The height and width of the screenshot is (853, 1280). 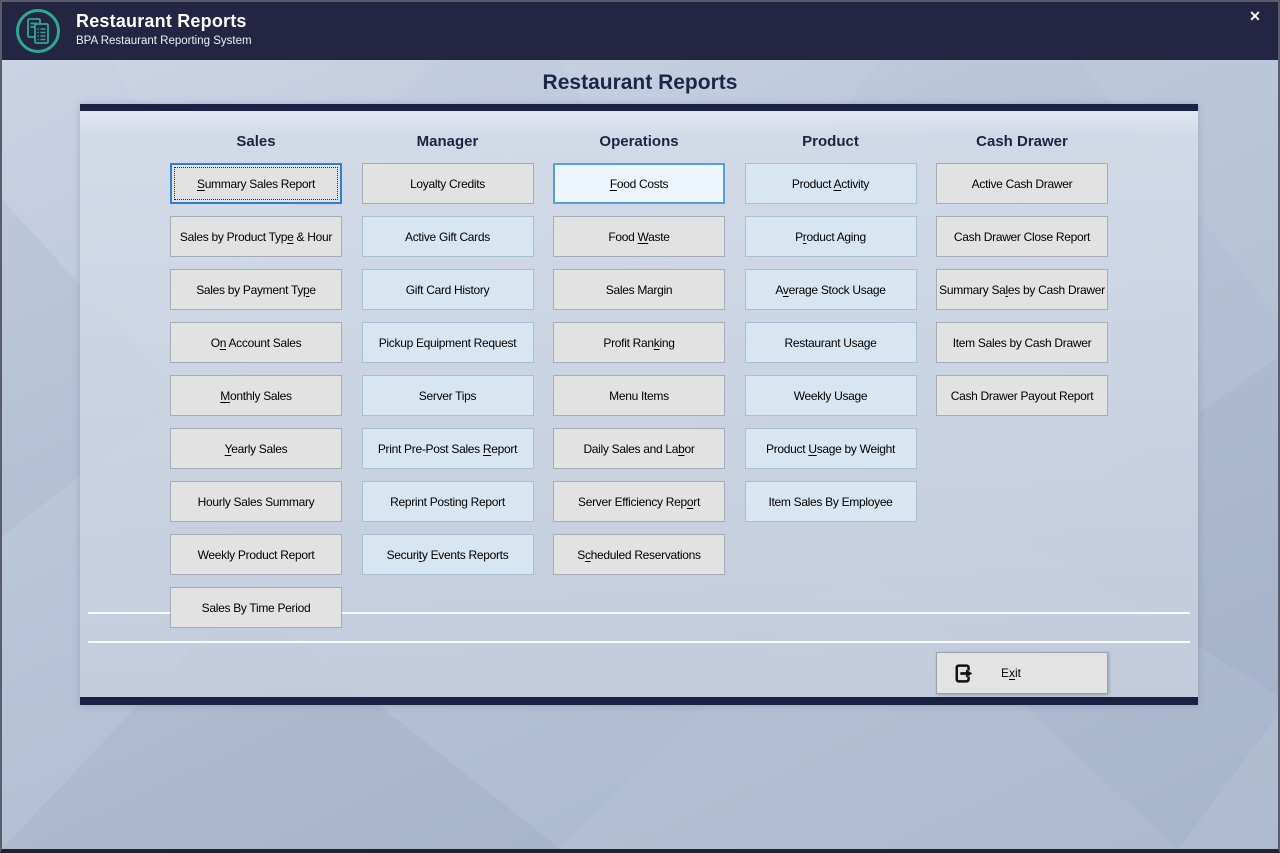 I want to click on button-label: Active Gift Cards, so click(x=447, y=236).